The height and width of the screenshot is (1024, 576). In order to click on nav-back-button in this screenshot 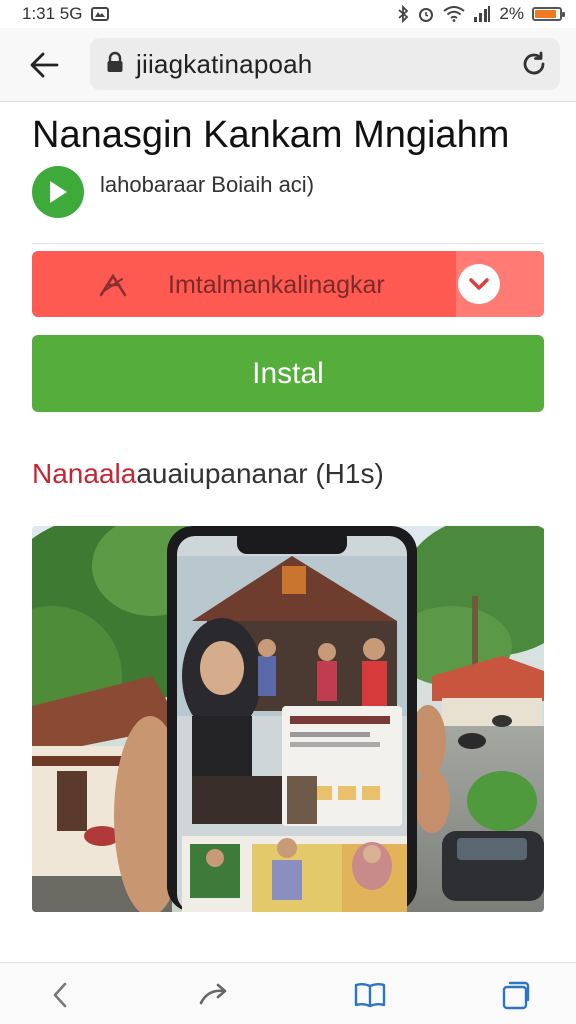, I will do `click(60, 995)`.